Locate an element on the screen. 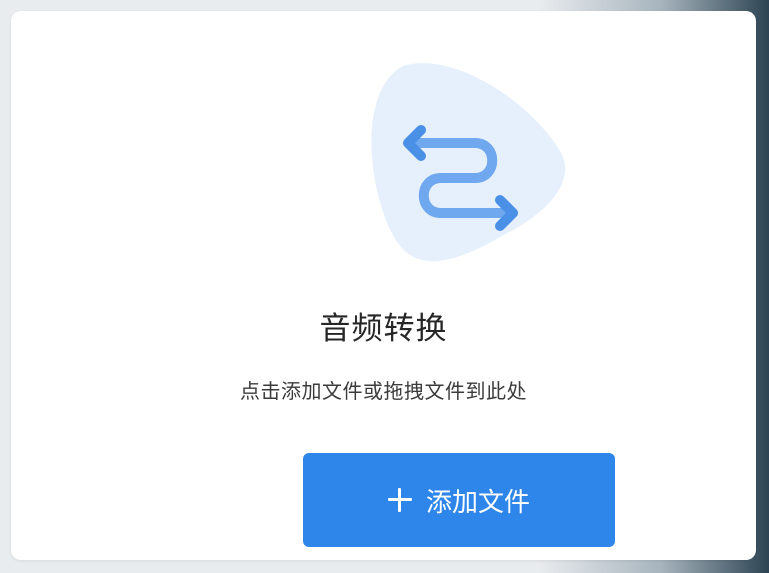 This screenshot has width=769, height=573. drop-hint: 点击添加文件或拖拽文件到此处 is located at coordinates (383, 391).